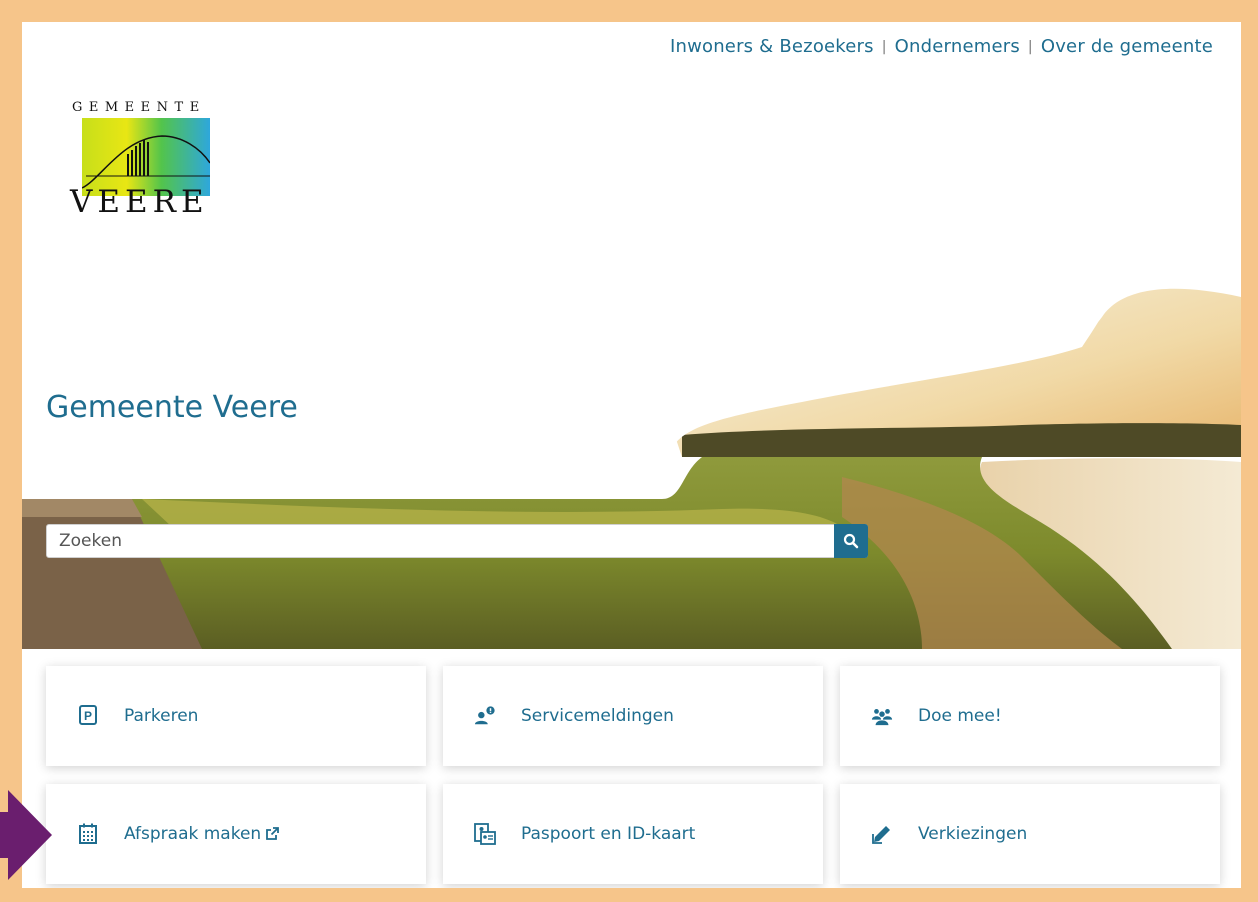 The image size is (1258, 902). I want to click on tile-label: Afspraak maken, so click(202, 834).